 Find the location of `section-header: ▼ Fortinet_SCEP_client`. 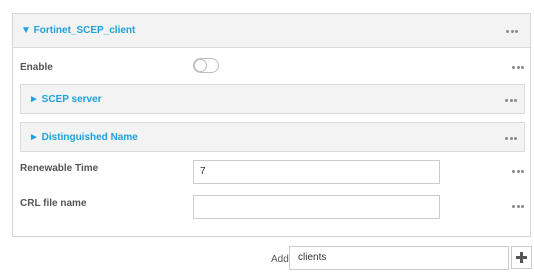

section-header: ▼ Fortinet_SCEP_client is located at coordinates (271, 31).